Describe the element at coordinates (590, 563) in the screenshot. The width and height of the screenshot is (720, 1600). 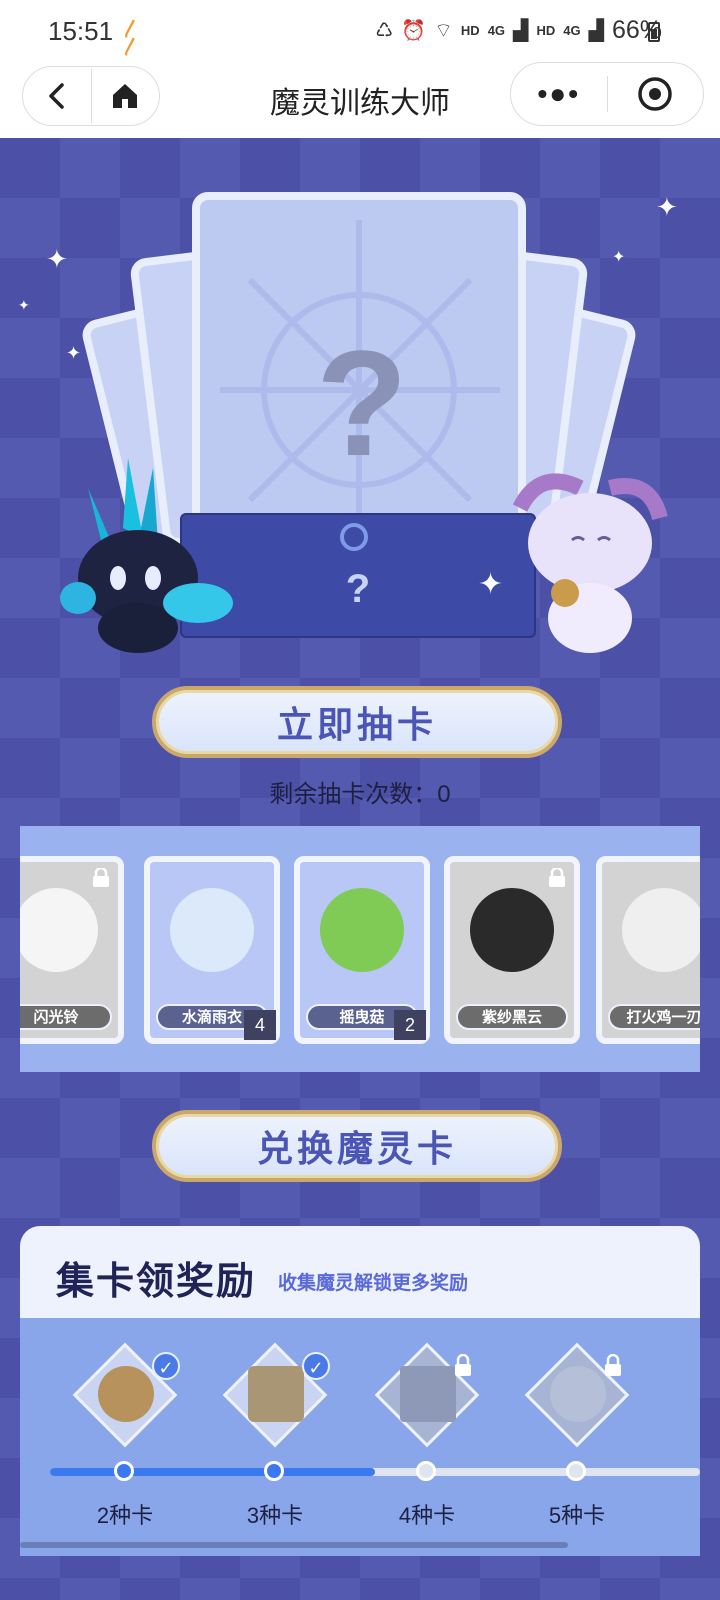
I see `sheep-creature-illustration` at that location.